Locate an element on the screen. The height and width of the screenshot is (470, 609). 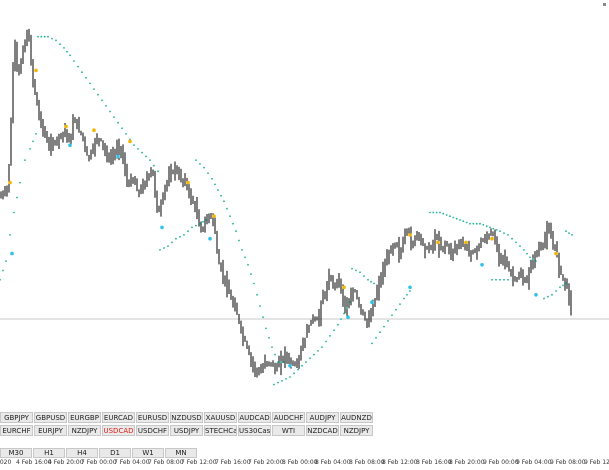
symbol-button-audnzd: AUDNZD is located at coordinates (356, 417).